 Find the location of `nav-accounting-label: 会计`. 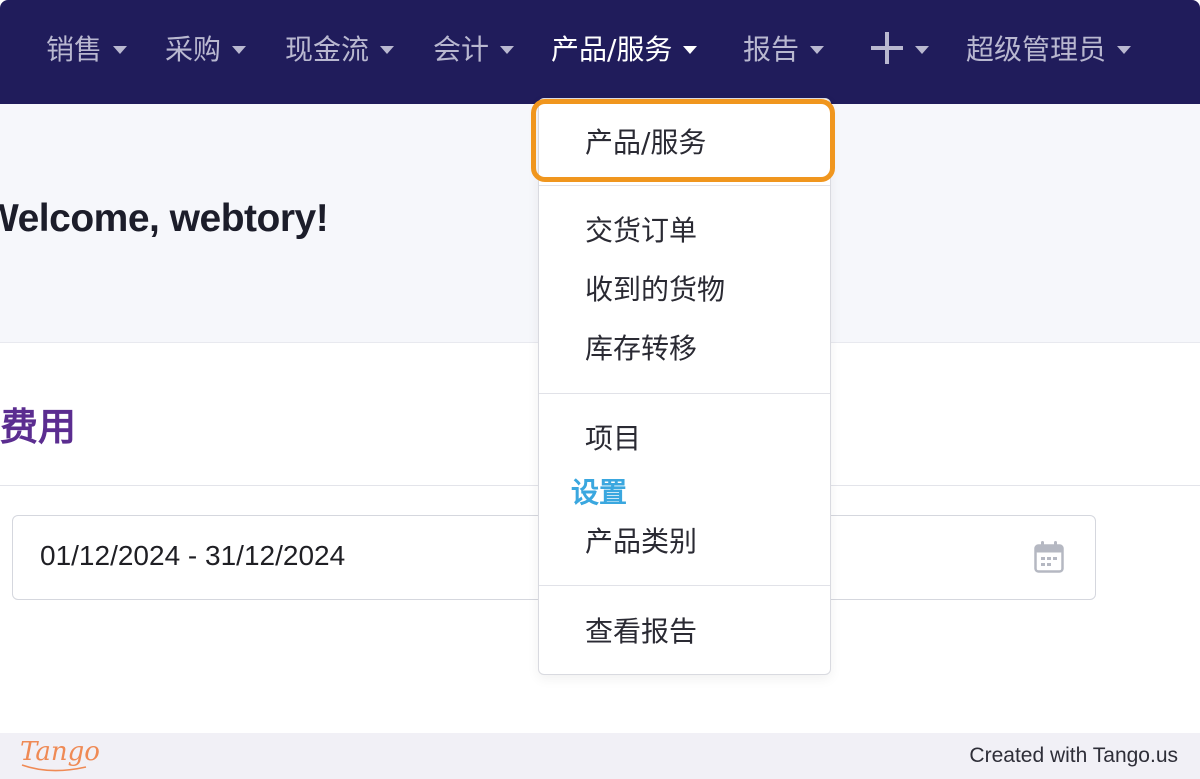

nav-accounting-label: 会计 is located at coordinates (461, 49).